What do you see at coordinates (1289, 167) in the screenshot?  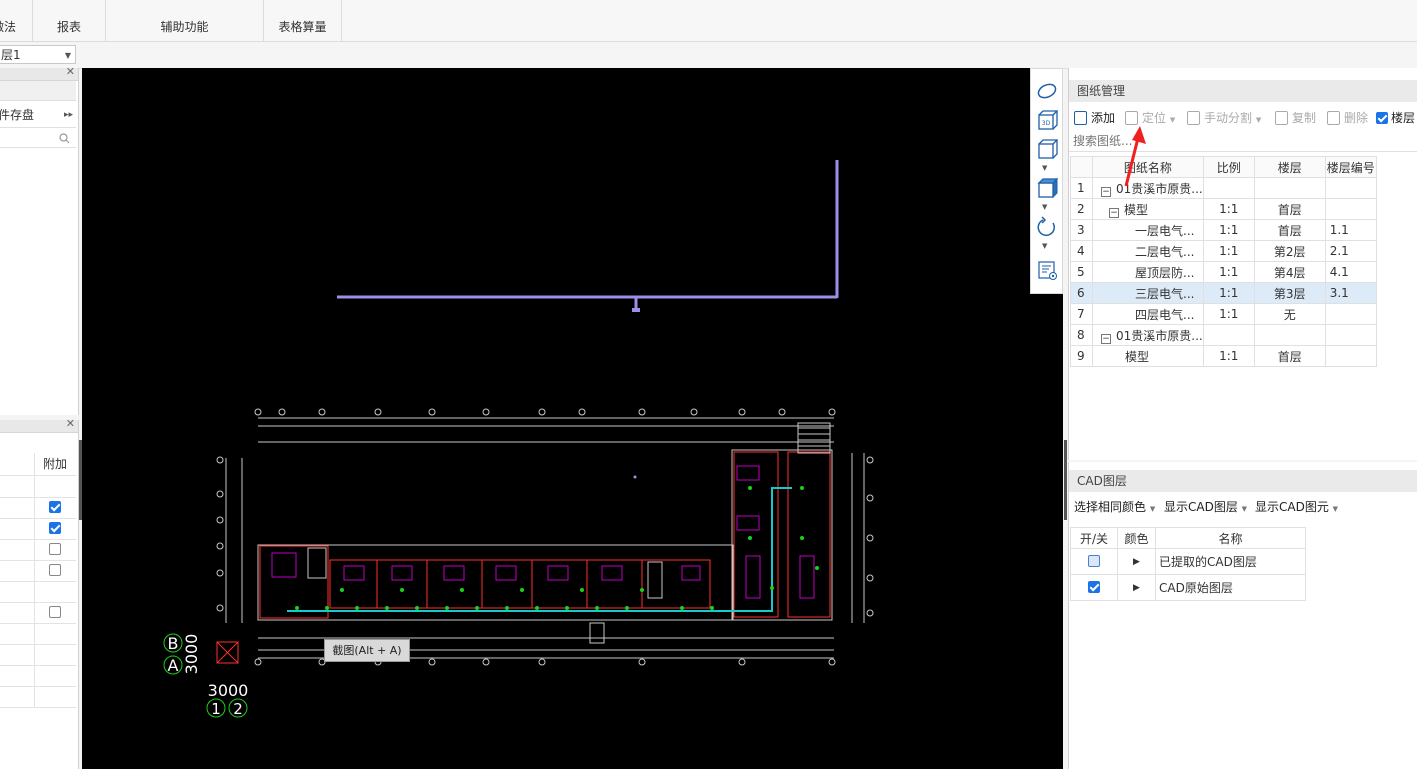 I see `column-header-floor: 楼层` at bounding box center [1289, 167].